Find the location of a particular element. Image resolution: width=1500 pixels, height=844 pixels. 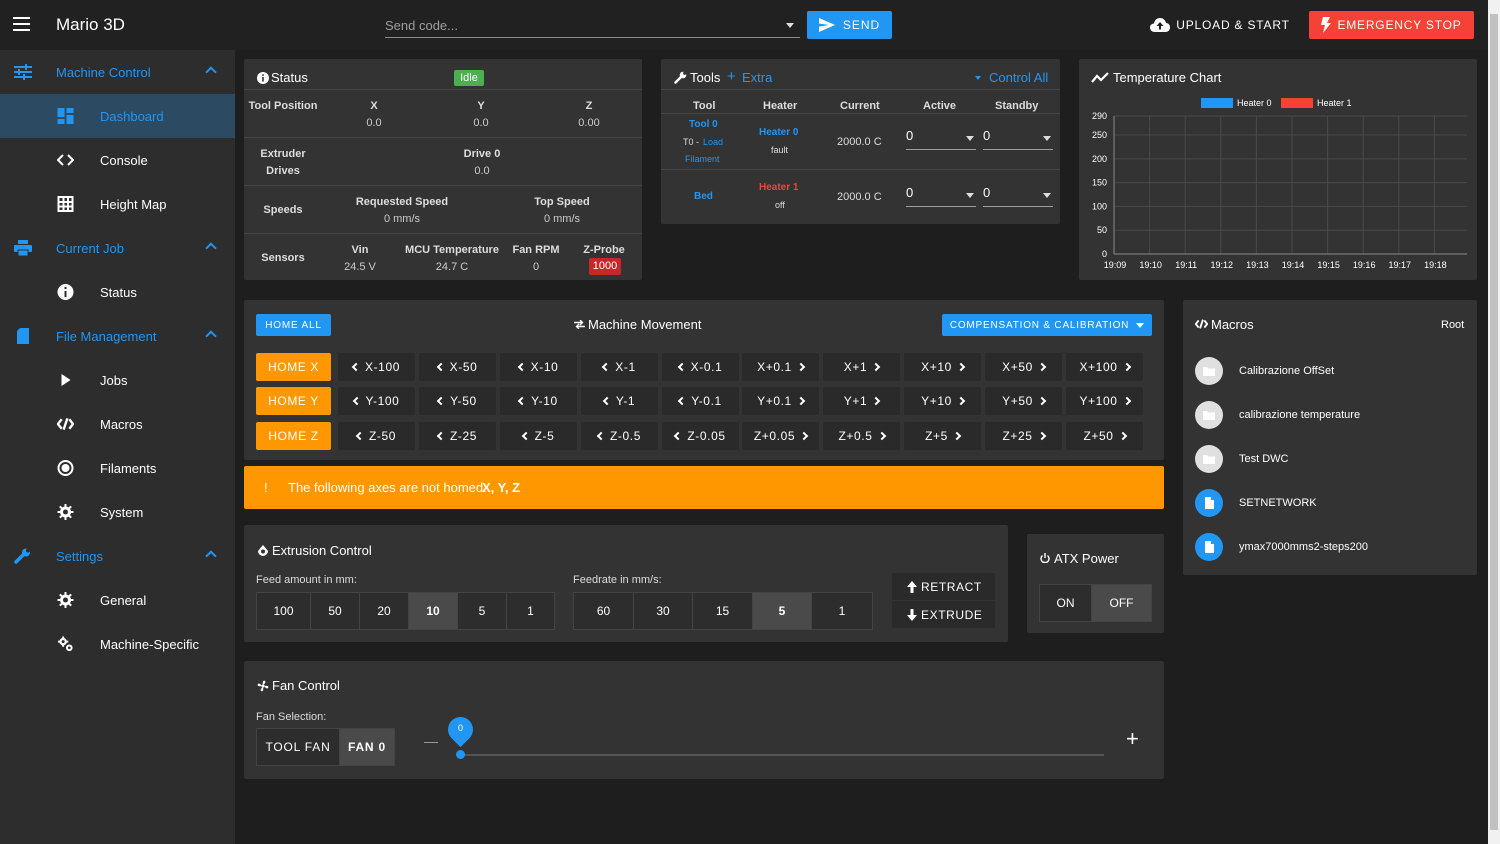

retract-label: RETRACT is located at coordinates (951, 586).